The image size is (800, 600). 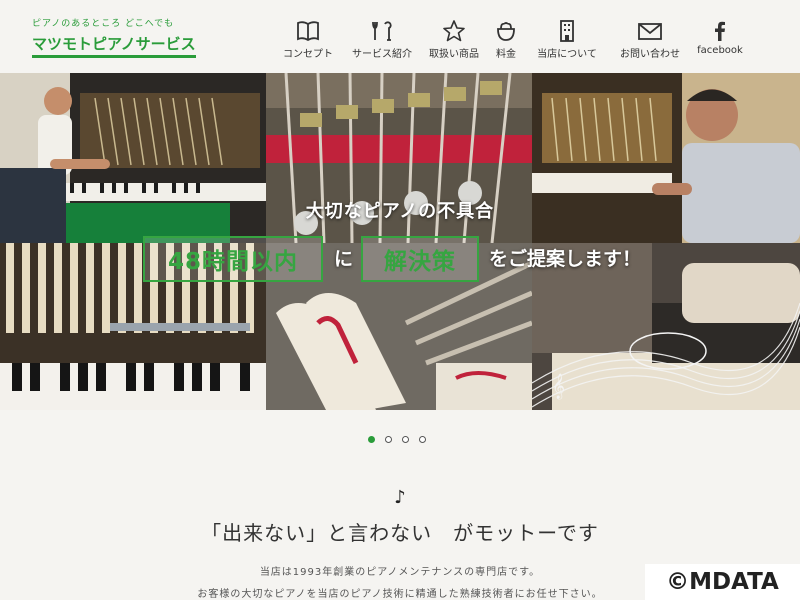 What do you see at coordinates (103, 24) in the screenshot?
I see `logo-tagline: ピアノのあるところ どこへでも` at bounding box center [103, 24].